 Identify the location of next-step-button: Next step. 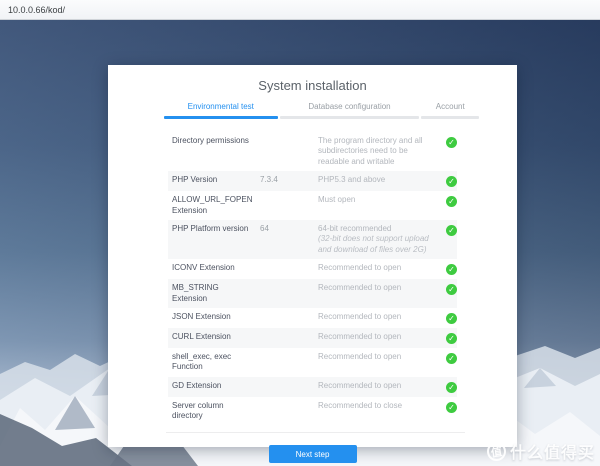
(312, 454).